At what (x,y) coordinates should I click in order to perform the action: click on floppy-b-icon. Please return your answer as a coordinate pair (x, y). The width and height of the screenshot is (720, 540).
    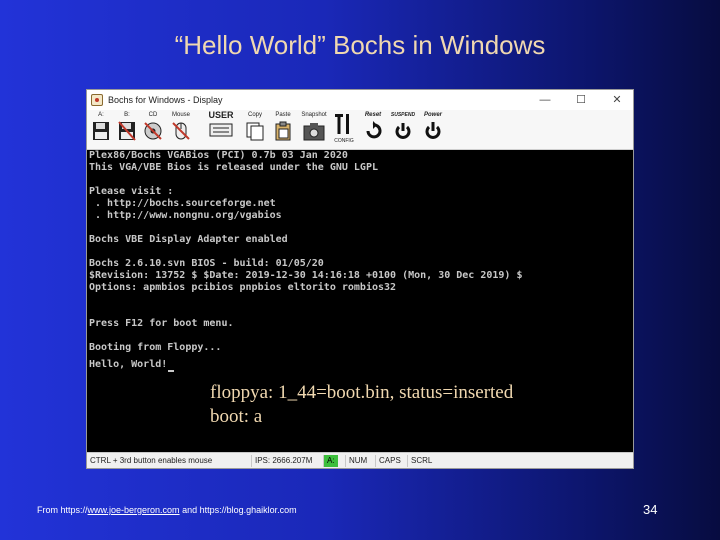
    Looking at the image, I should click on (127, 131).